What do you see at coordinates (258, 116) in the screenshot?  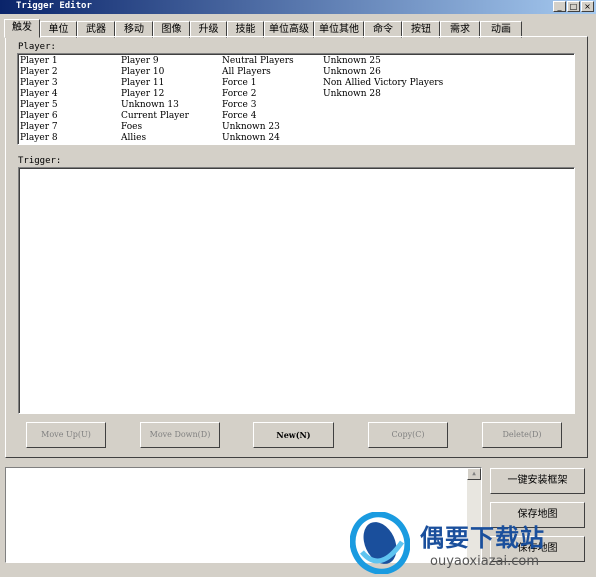 I see `list-item: Force 4` at bounding box center [258, 116].